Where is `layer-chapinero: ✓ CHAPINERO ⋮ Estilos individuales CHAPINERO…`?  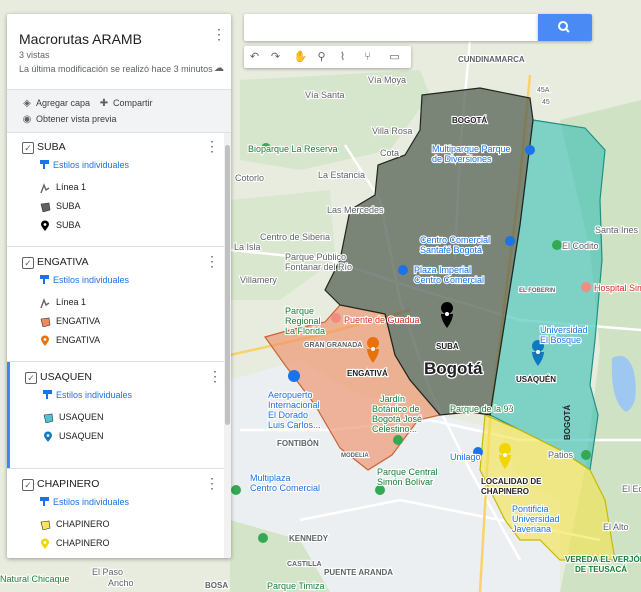 layer-chapinero: ✓ CHAPINERO ⋮ Estilos individuales CHAPINERO… is located at coordinates (115, 513).